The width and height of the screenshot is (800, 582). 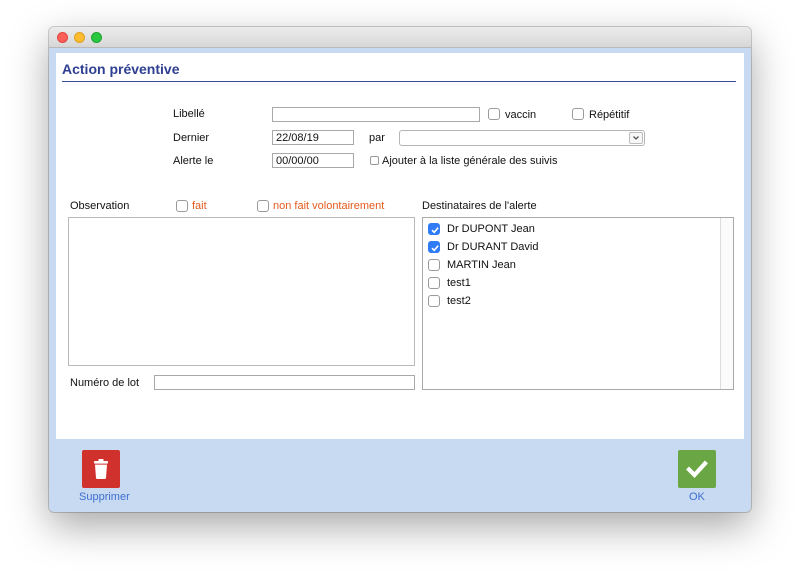 I want to click on list-item-recipient: MARTIN Jean, so click(x=568, y=266).